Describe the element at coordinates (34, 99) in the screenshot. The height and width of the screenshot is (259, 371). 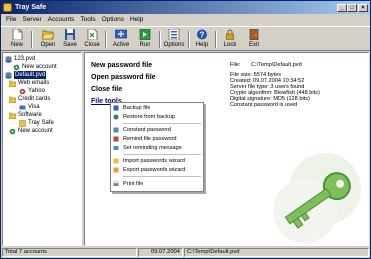
I see `tree-item-label: Credit cards` at that location.